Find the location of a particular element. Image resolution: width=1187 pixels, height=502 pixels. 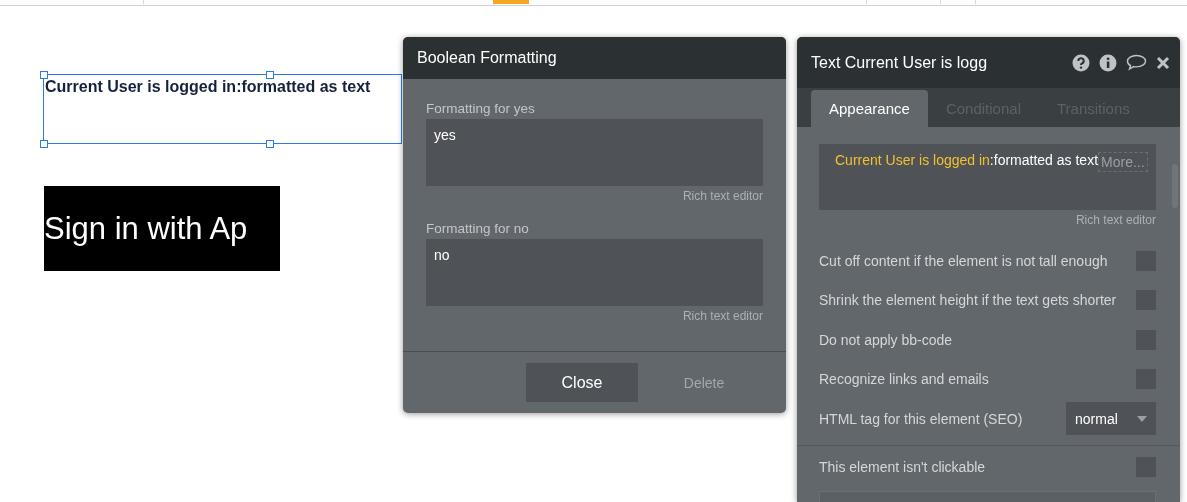

text-element: Current User is logged in:formatted as text is located at coordinates (208, 87).